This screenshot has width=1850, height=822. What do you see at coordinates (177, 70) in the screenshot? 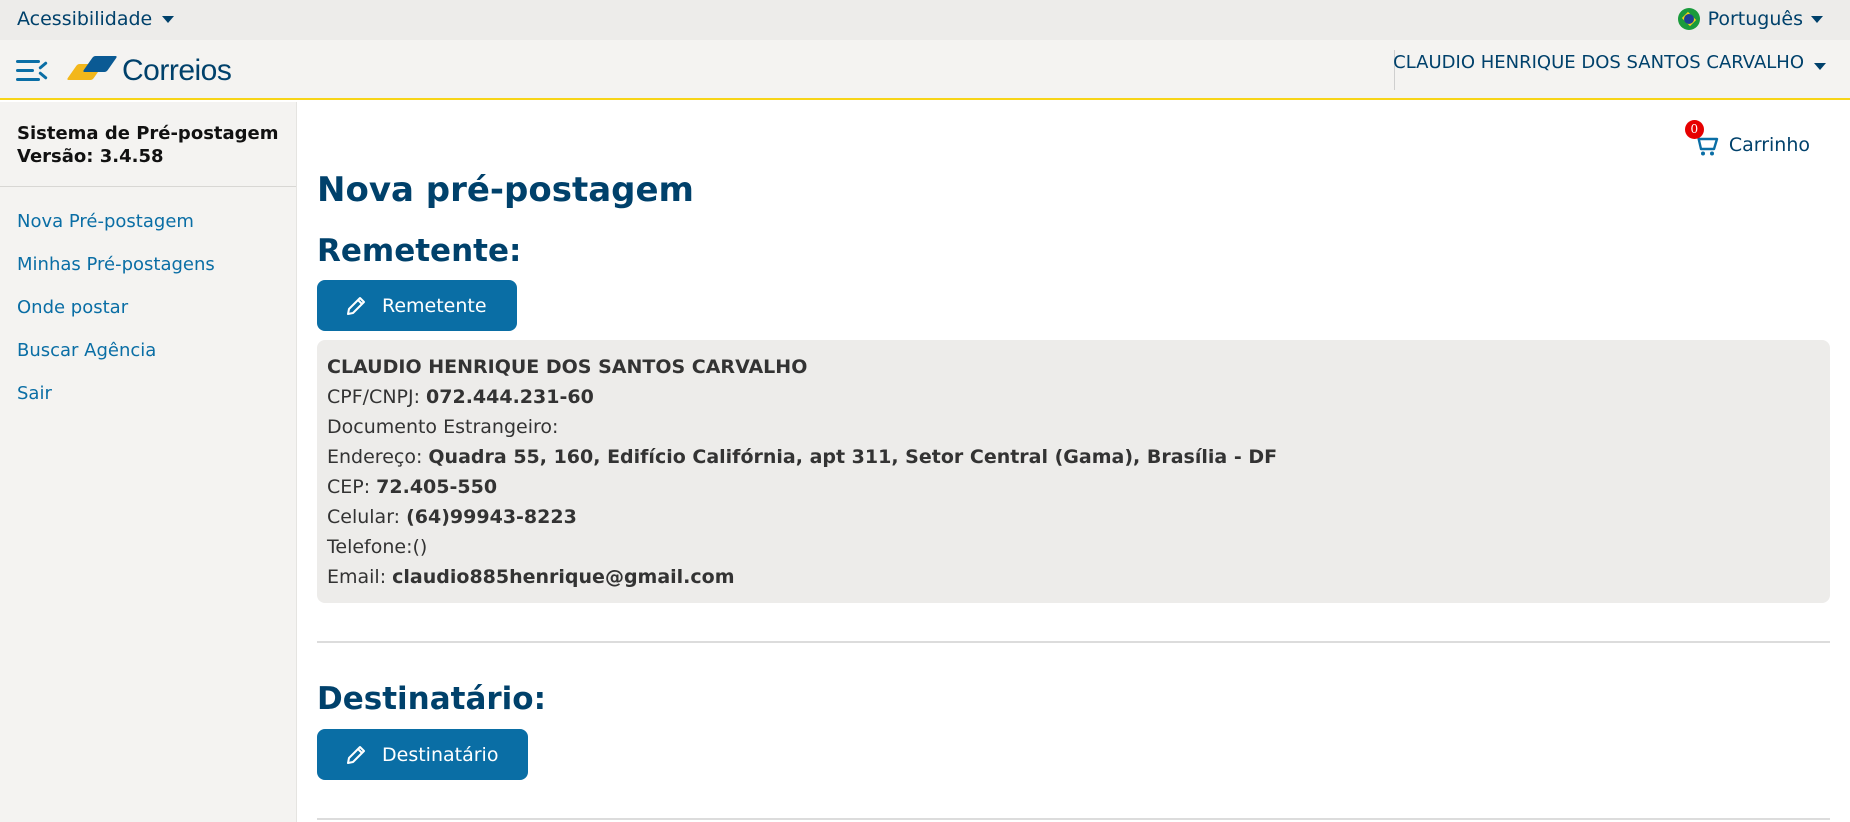
I see `brand-name: Correios` at bounding box center [177, 70].